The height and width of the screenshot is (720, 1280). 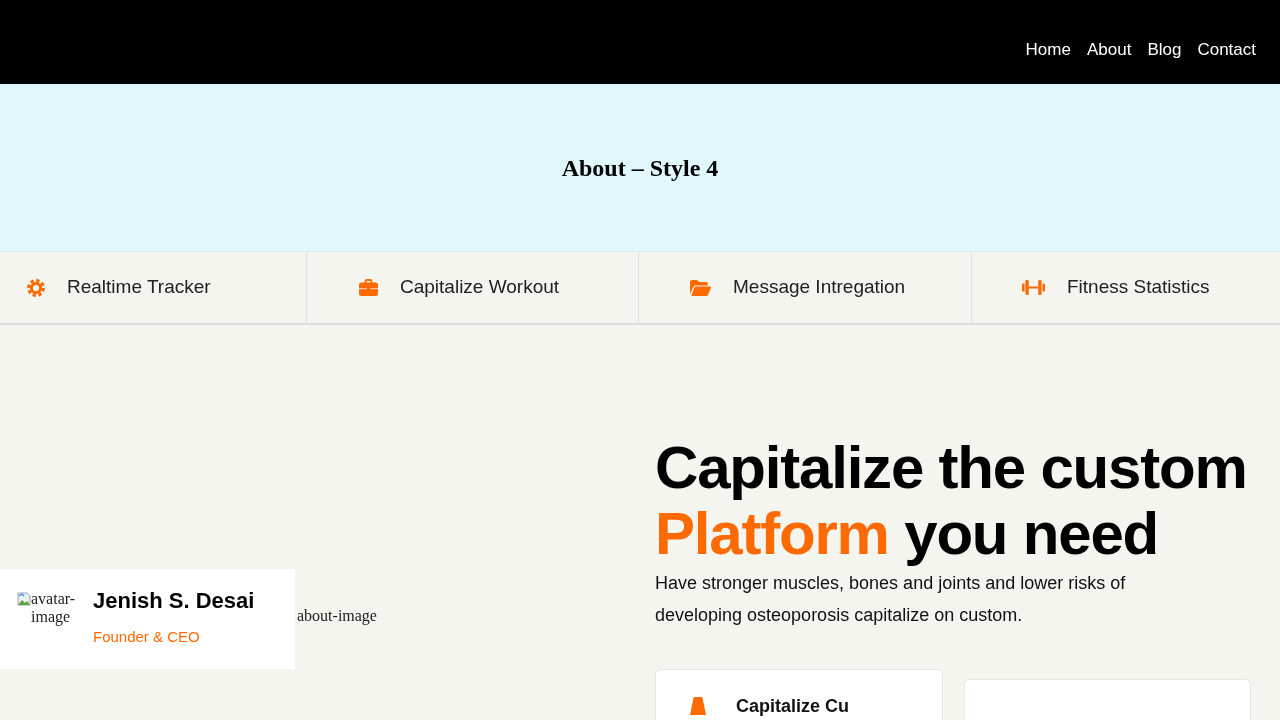 What do you see at coordinates (54, 608) in the screenshot?
I see `avatar-alt-text: avatar-image` at bounding box center [54, 608].